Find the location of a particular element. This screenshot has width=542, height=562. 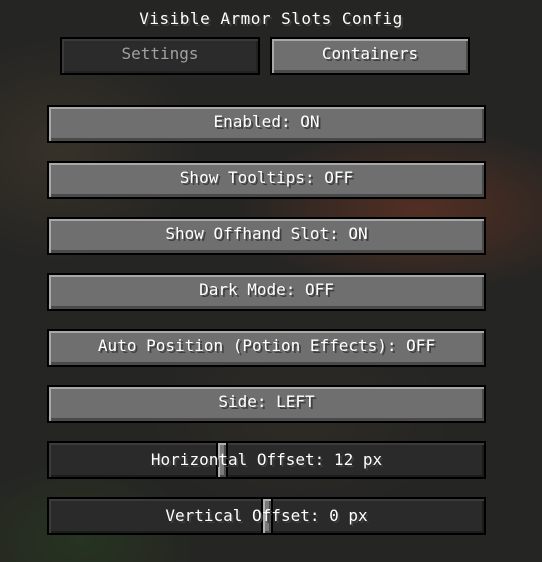

show-offhand-slot-toggle-button: Show Offhand Slot: ON is located at coordinates (266, 236).